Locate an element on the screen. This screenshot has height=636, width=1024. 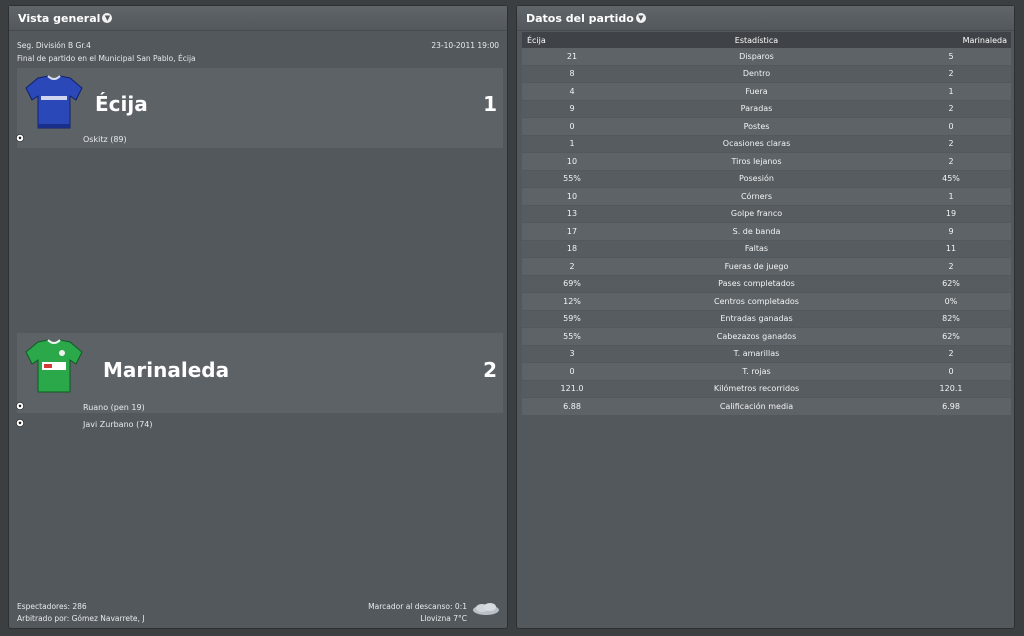
column-header-away: Marinaleda is located at coordinates (951, 40).